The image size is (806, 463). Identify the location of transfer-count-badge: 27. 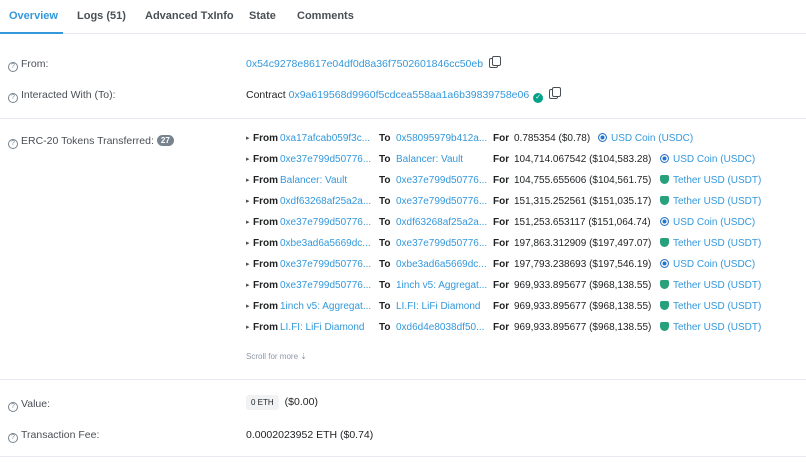
(165, 140).